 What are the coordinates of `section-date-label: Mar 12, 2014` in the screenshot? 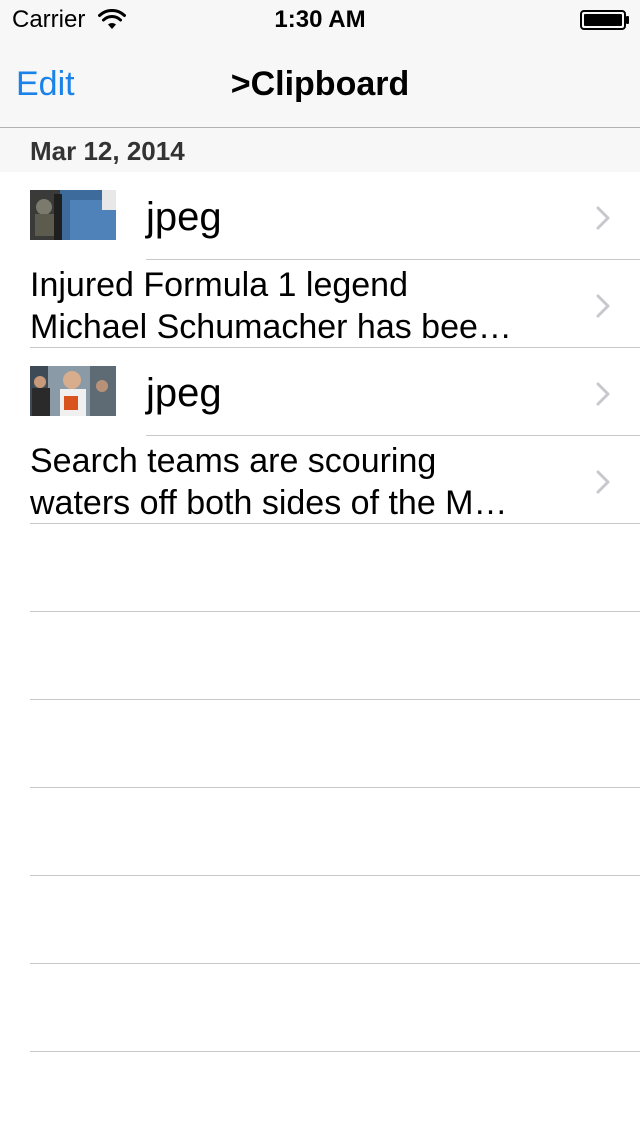 It's located at (107, 151).